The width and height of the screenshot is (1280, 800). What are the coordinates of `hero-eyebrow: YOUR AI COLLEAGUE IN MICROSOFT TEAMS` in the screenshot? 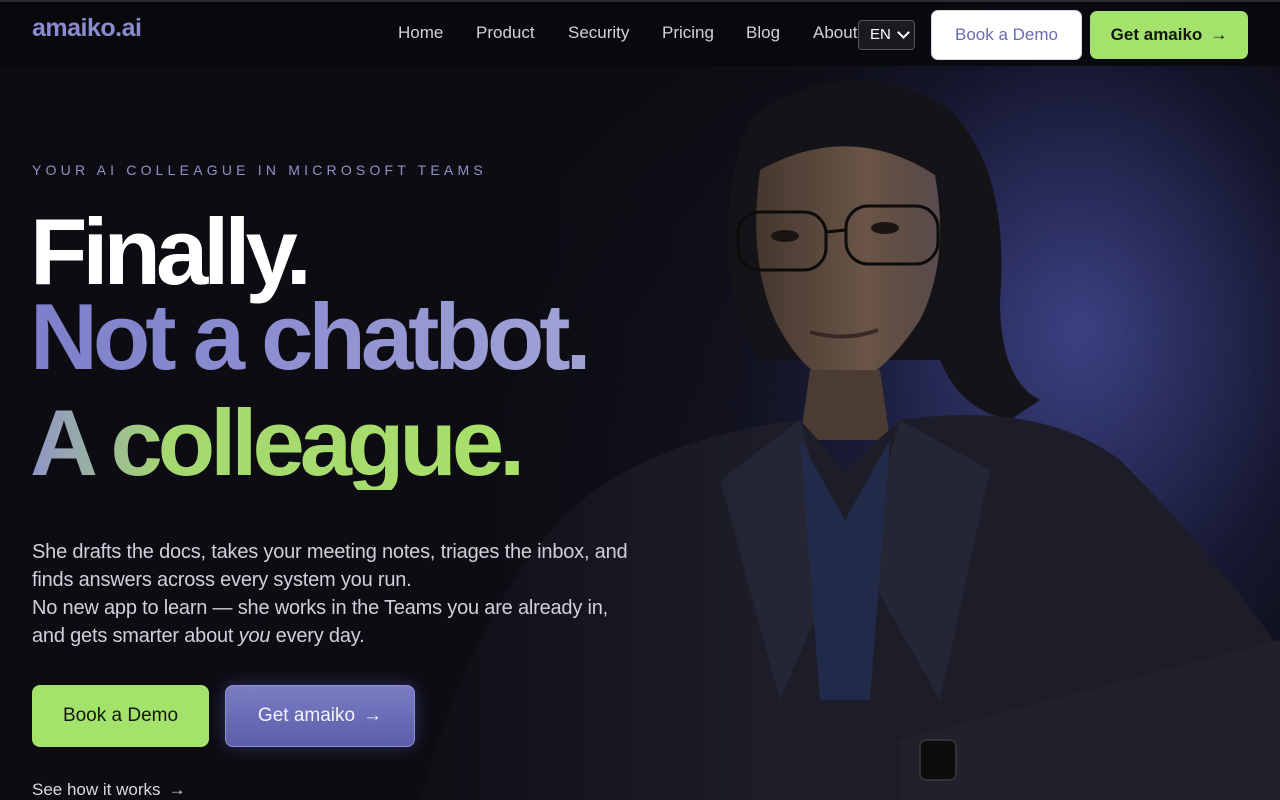 It's located at (259, 170).